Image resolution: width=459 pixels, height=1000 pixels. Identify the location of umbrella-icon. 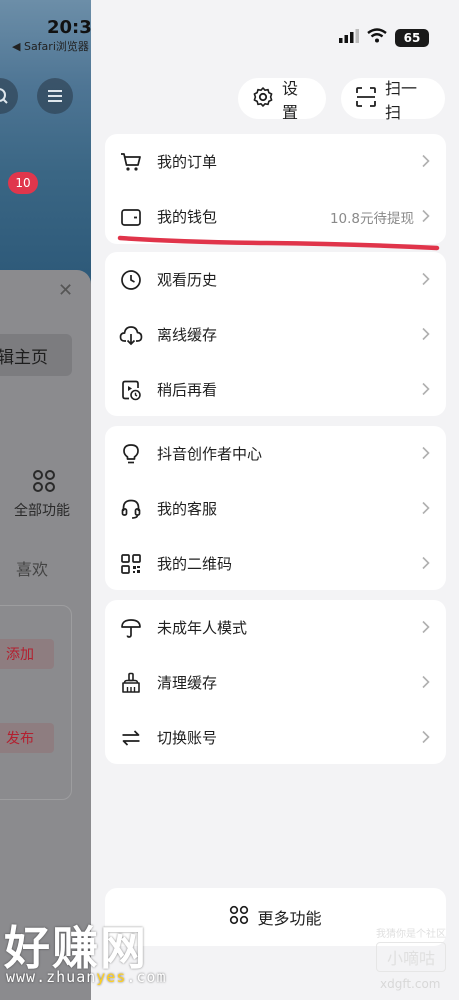
(131, 628).